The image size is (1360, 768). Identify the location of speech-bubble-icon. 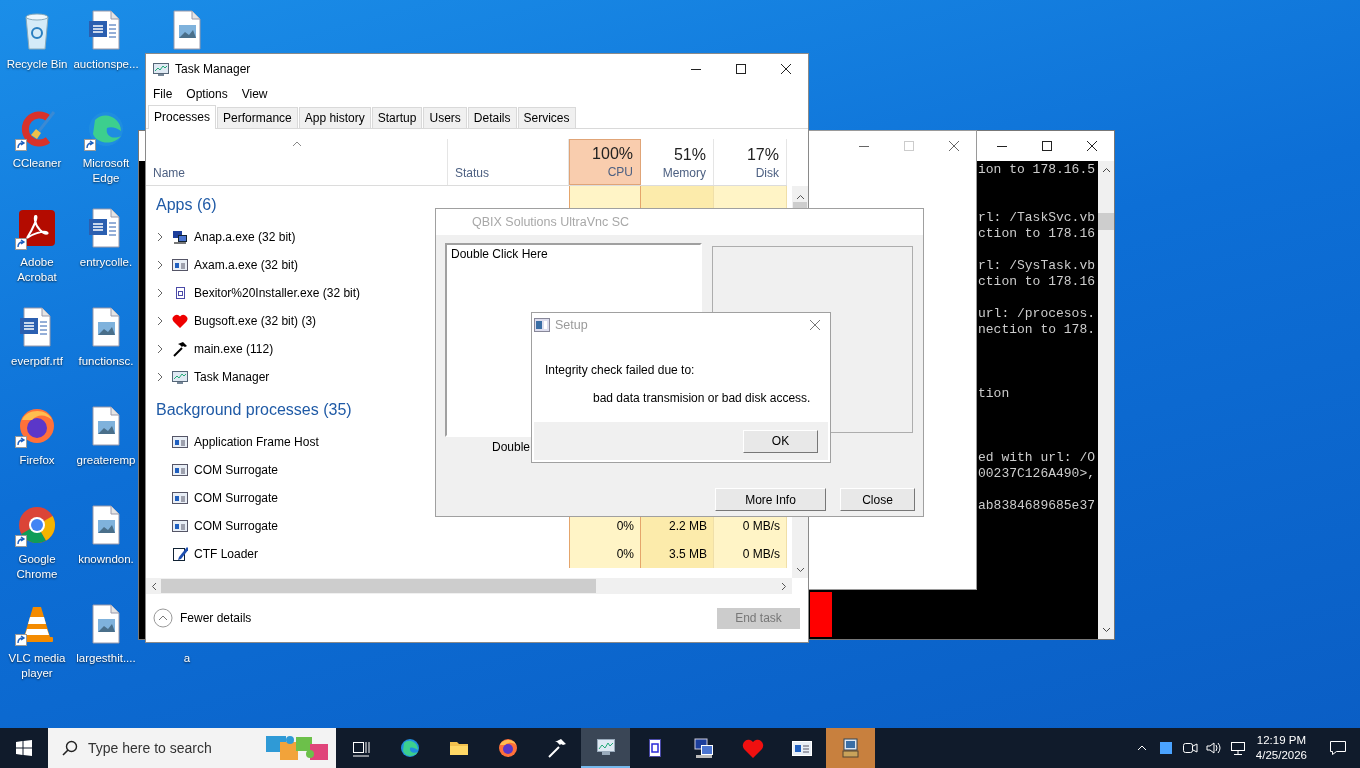
(1338, 748).